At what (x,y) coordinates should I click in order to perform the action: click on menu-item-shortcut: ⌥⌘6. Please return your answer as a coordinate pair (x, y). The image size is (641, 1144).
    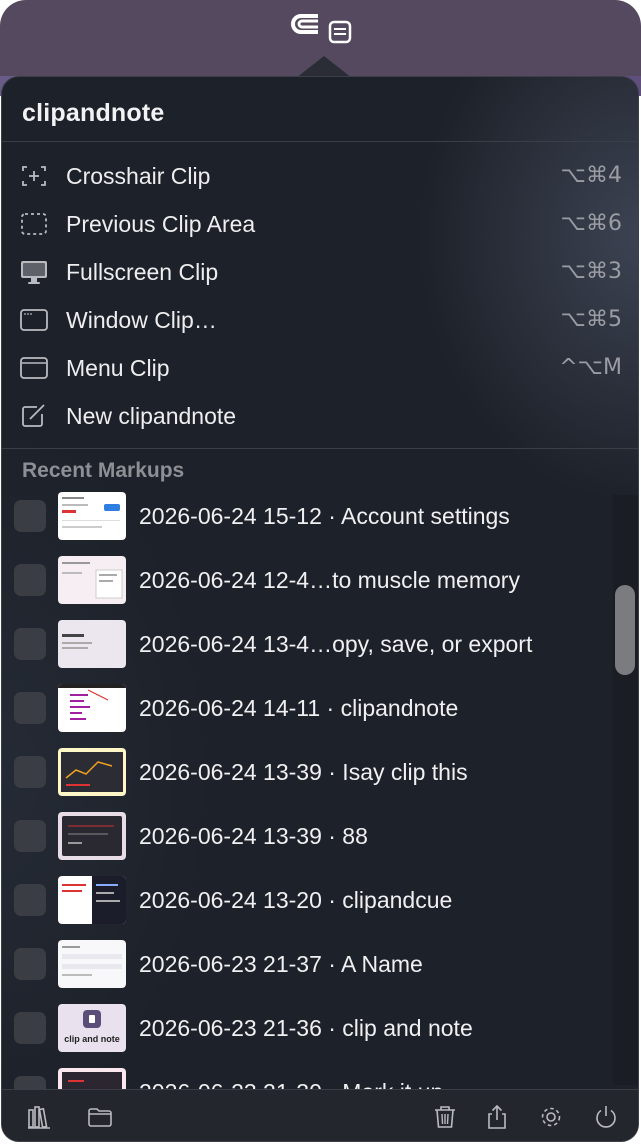
    Looking at the image, I should click on (591, 223).